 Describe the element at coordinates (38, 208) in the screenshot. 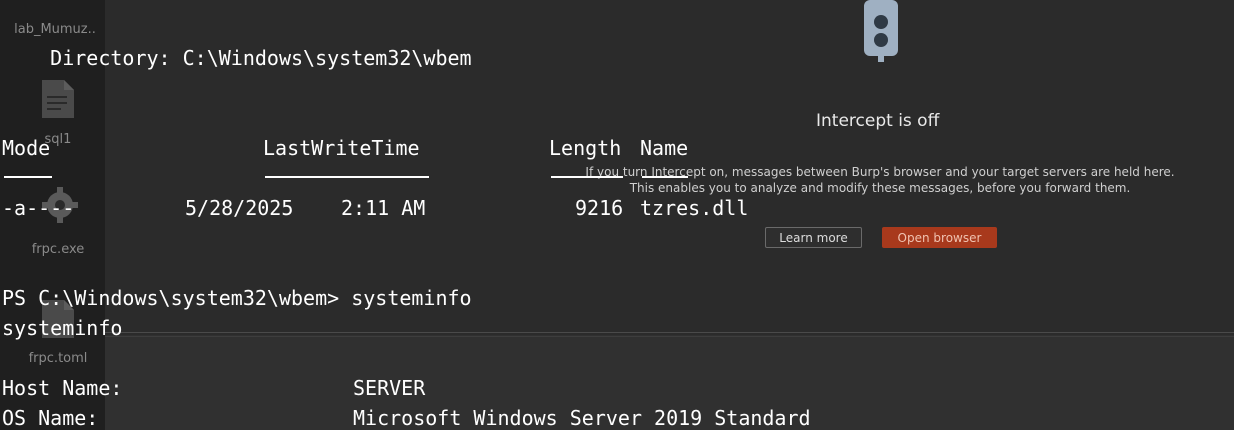

I see `row-mode: -a----` at that location.